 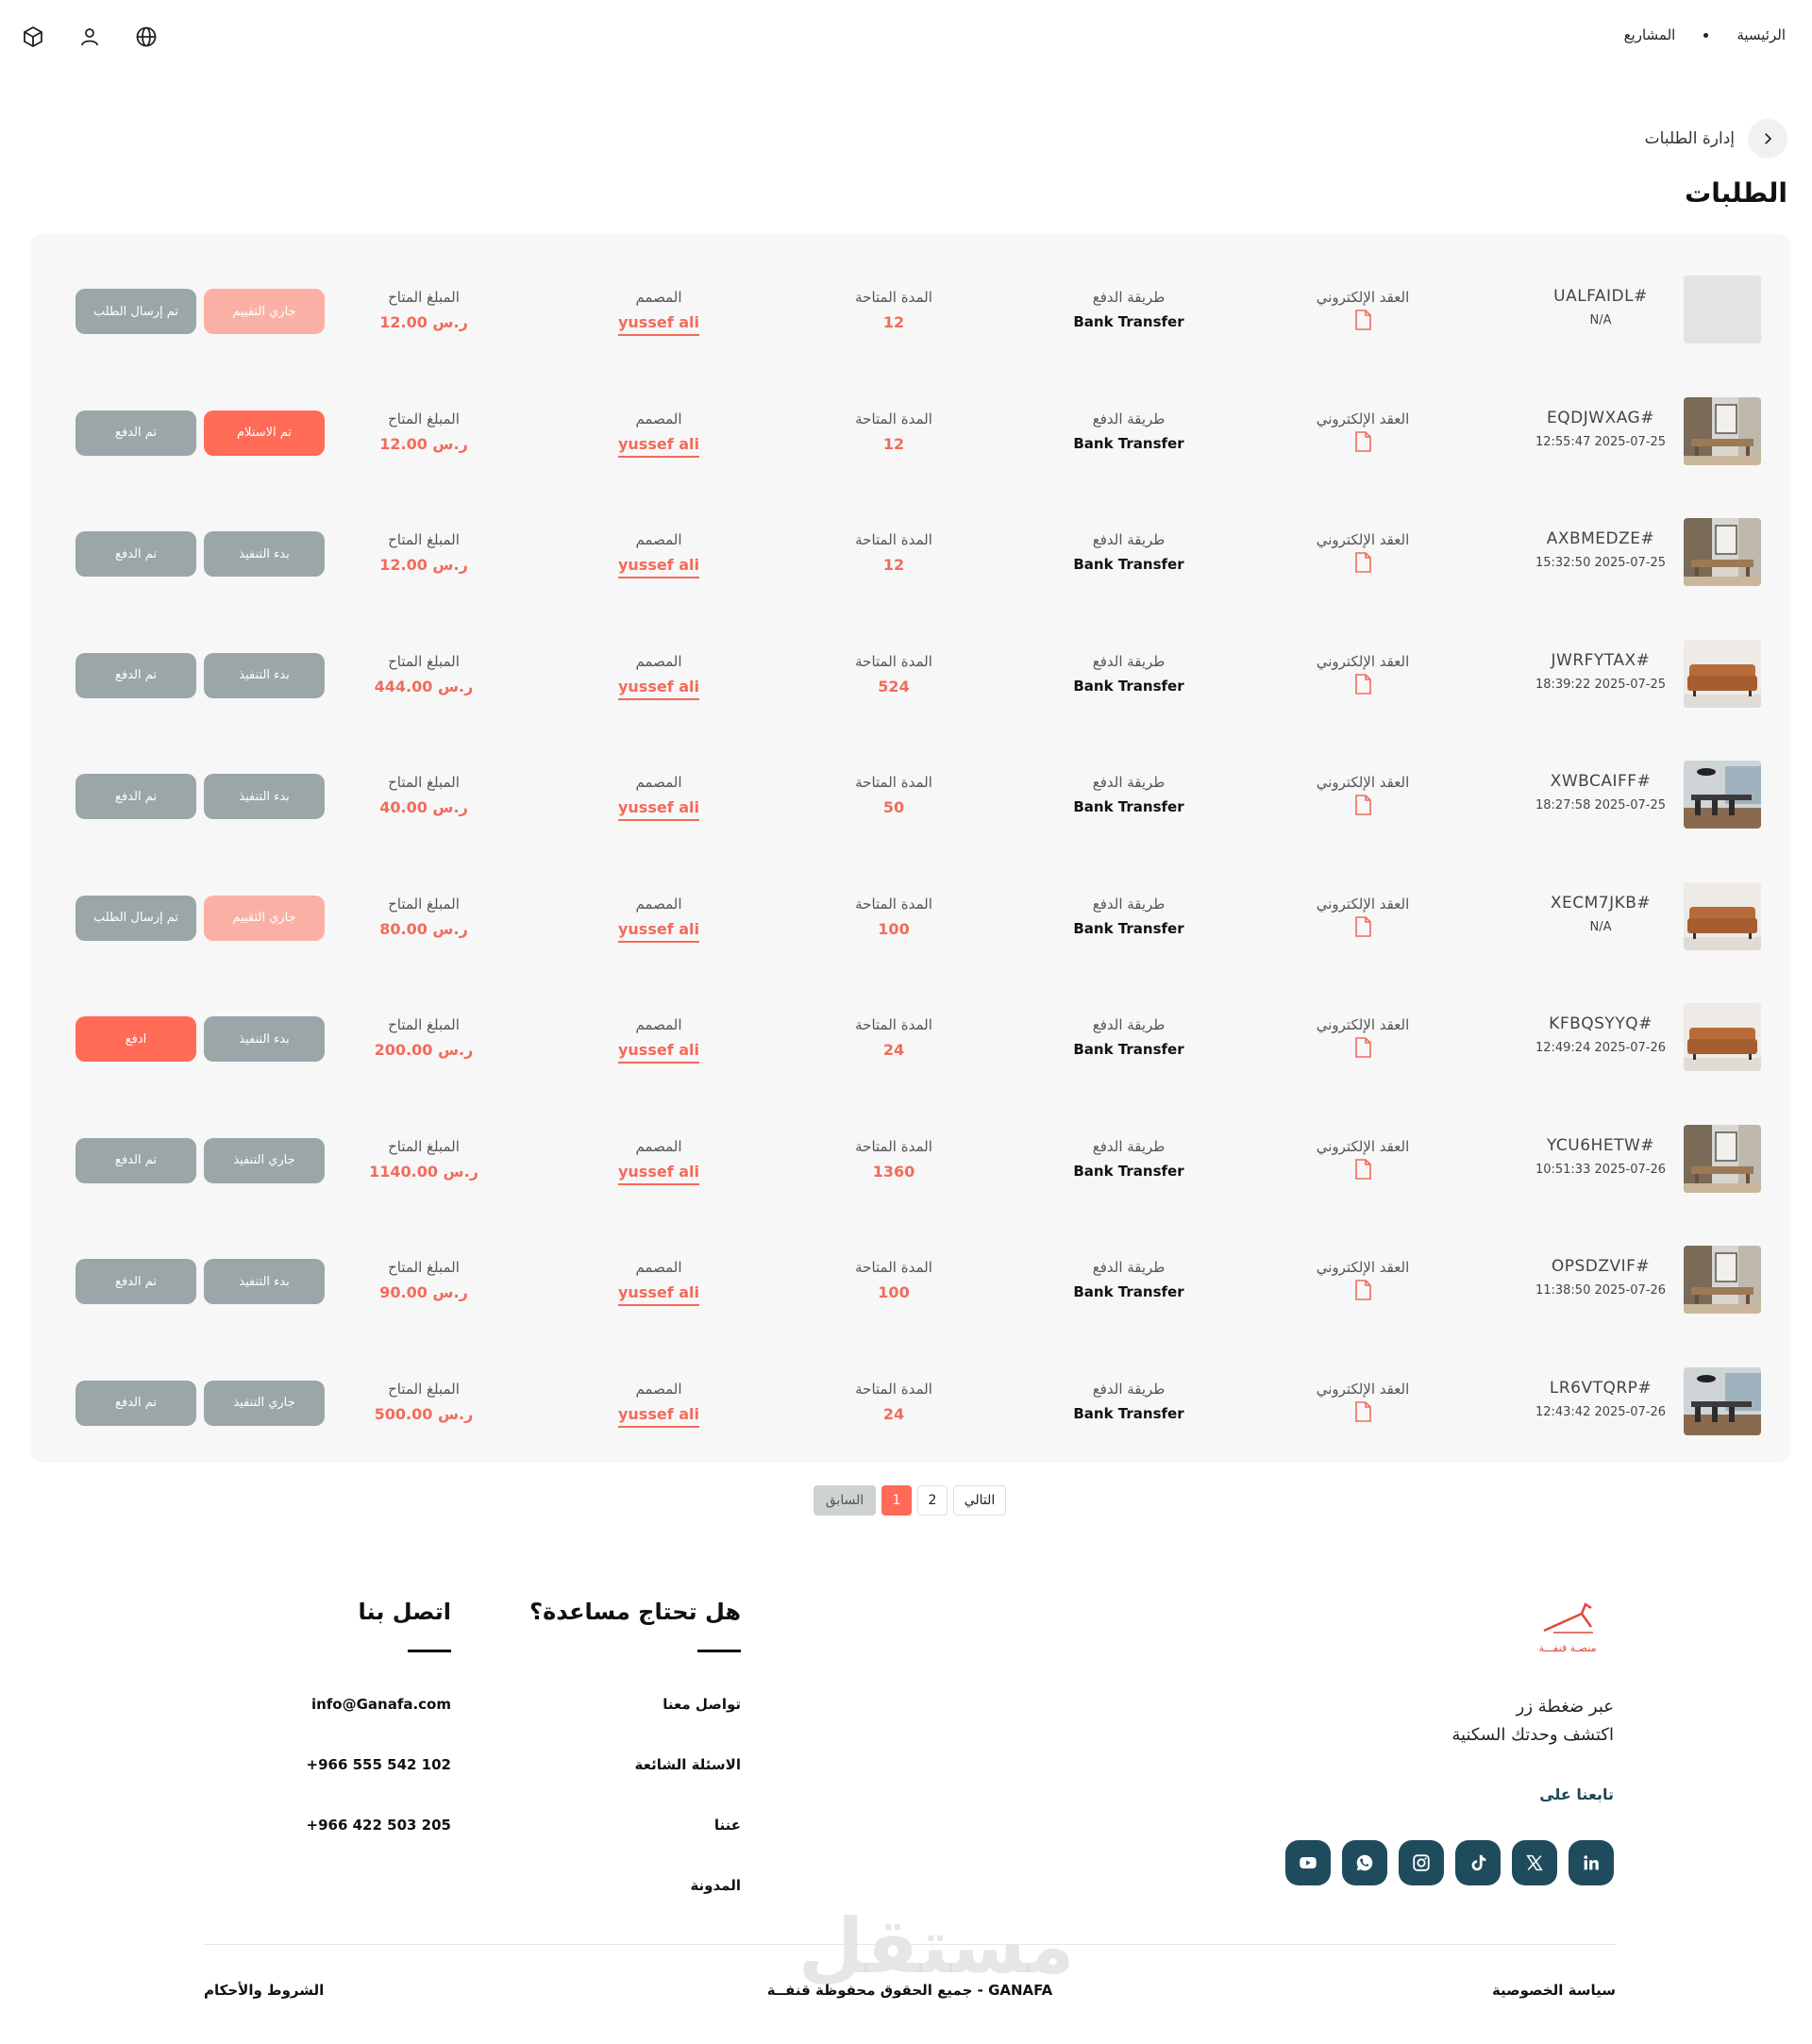 I want to click on terms-link: الشروط والأحكام, so click(x=264, y=1990).